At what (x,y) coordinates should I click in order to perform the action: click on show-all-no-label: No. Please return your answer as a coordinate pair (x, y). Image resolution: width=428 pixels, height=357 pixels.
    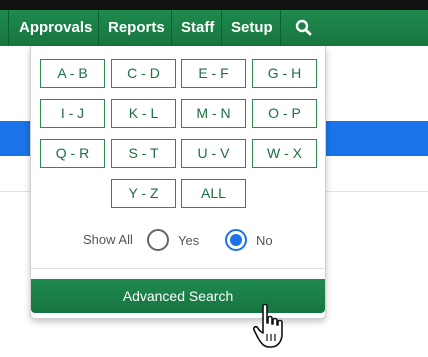
    Looking at the image, I should click on (264, 240).